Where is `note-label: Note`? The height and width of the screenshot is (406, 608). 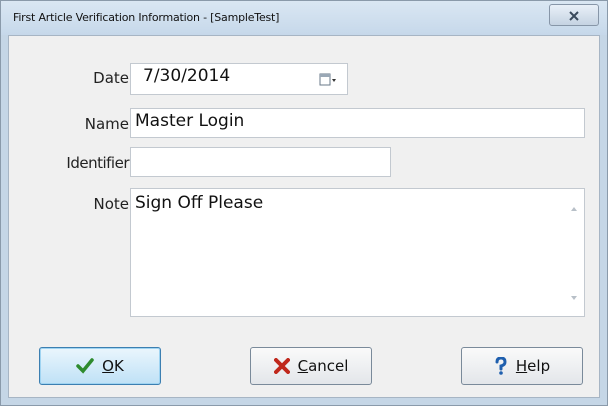
note-label: Note is located at coordinates (111, 204).